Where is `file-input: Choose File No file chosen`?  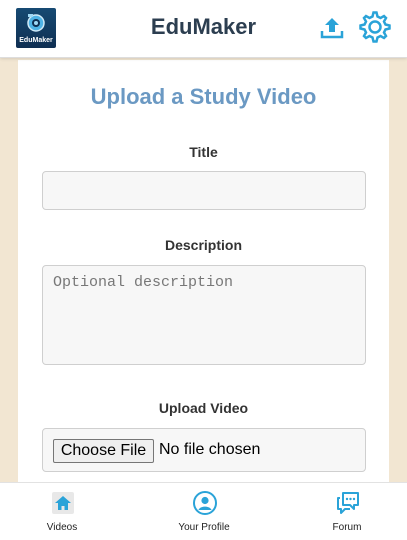 file-input: Choose File No file chosen is located at coordinates (204, 450).